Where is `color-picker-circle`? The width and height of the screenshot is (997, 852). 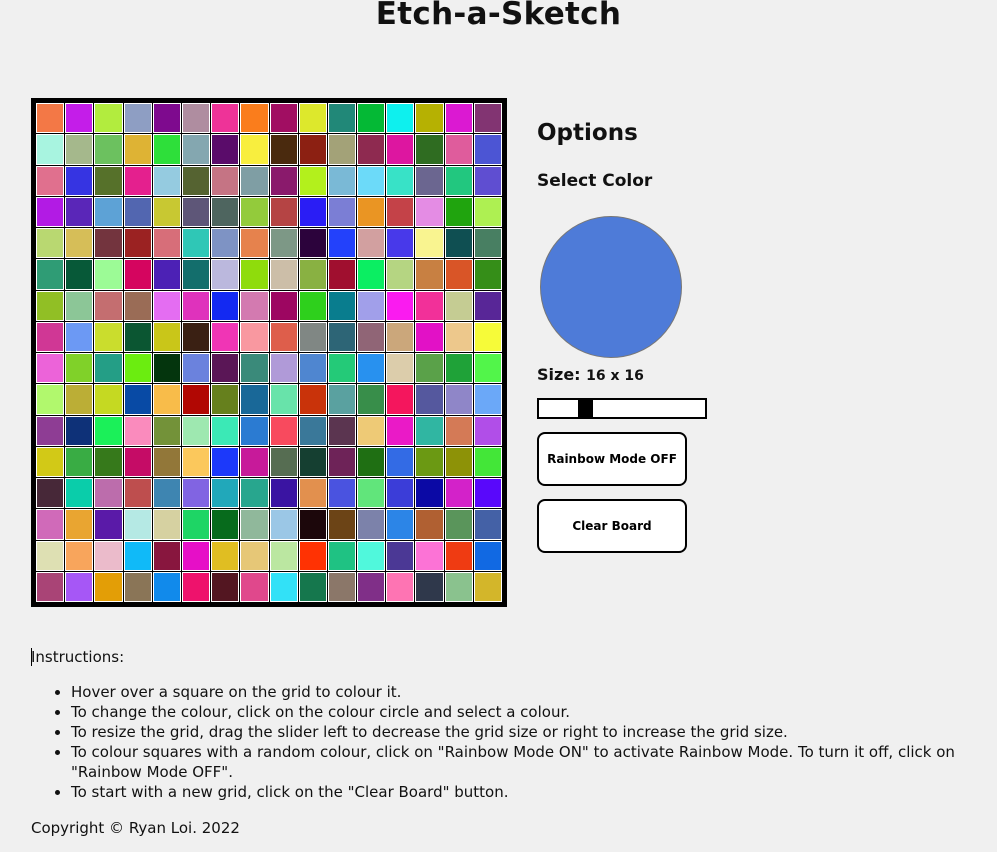 color-picker-circle is located at coordinates (611, 287).